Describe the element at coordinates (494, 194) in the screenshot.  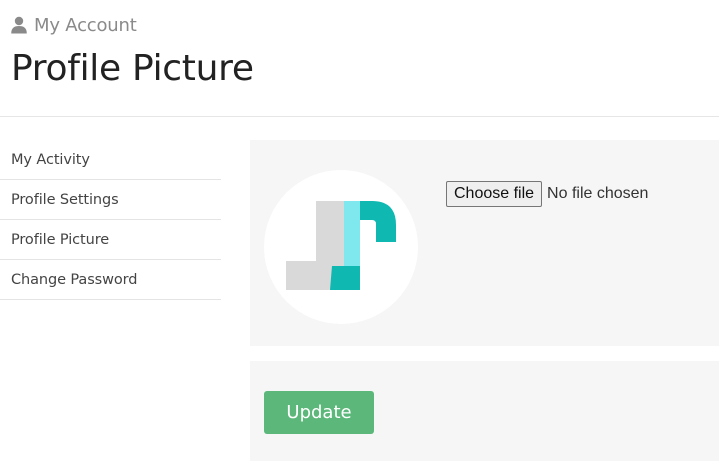
I see `choose-file-button: Choose file` at that location.